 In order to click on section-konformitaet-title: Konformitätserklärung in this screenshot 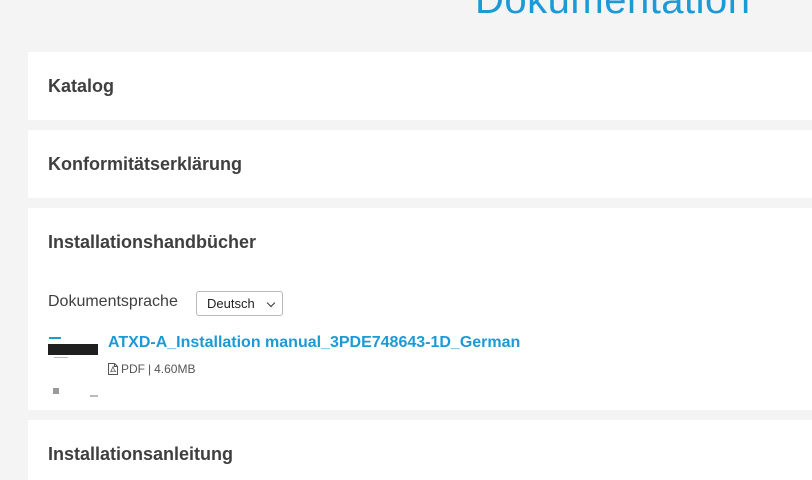, I will do `click(145, 164)`.